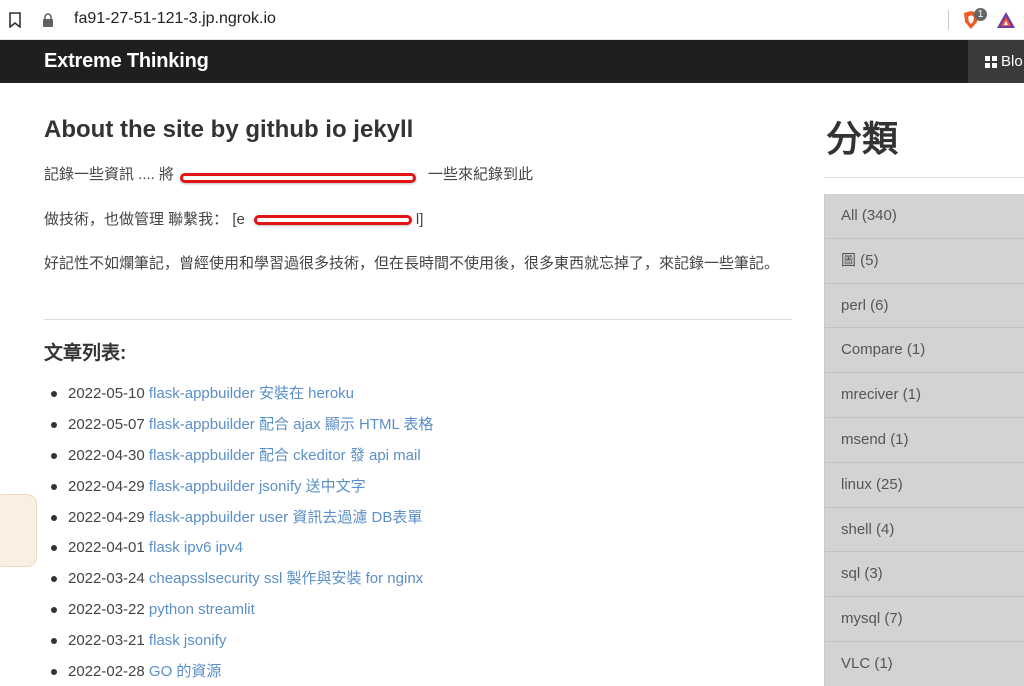 The width and height of the screenshot is (1024, 686). Describe the element at coordinates (862, 139) in the screenshot. I see `sidebar-title: 分類` at that location.